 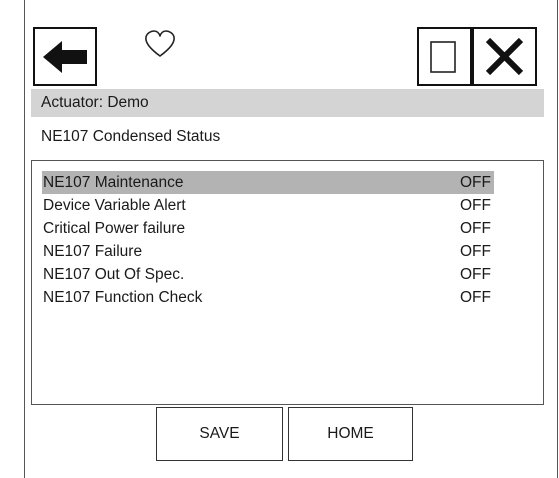 I want to click on list-item-label: NE107 Out Of Spec., so click(x=114, y=274).